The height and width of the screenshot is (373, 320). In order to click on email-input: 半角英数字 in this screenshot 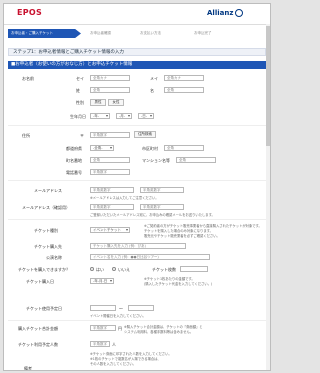, I will do `click(112, 190)`.